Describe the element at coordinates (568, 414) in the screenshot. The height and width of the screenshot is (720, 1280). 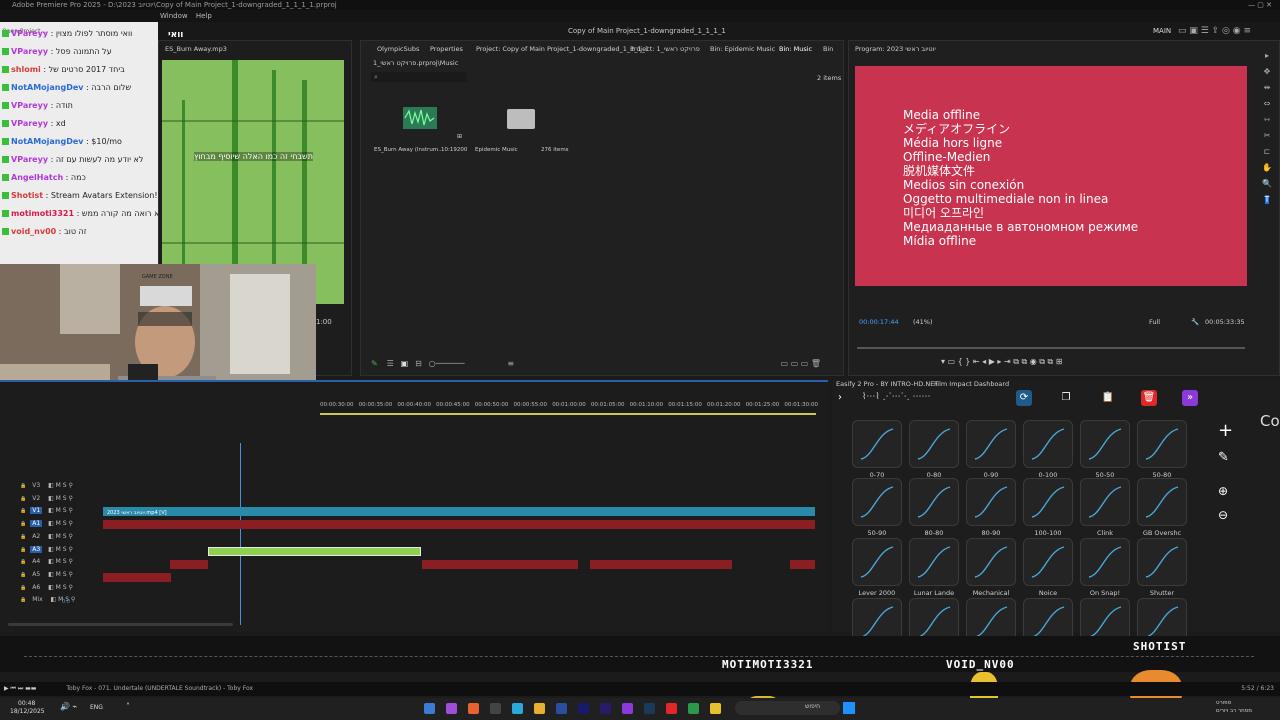
I see `work-area-bar` at that location.